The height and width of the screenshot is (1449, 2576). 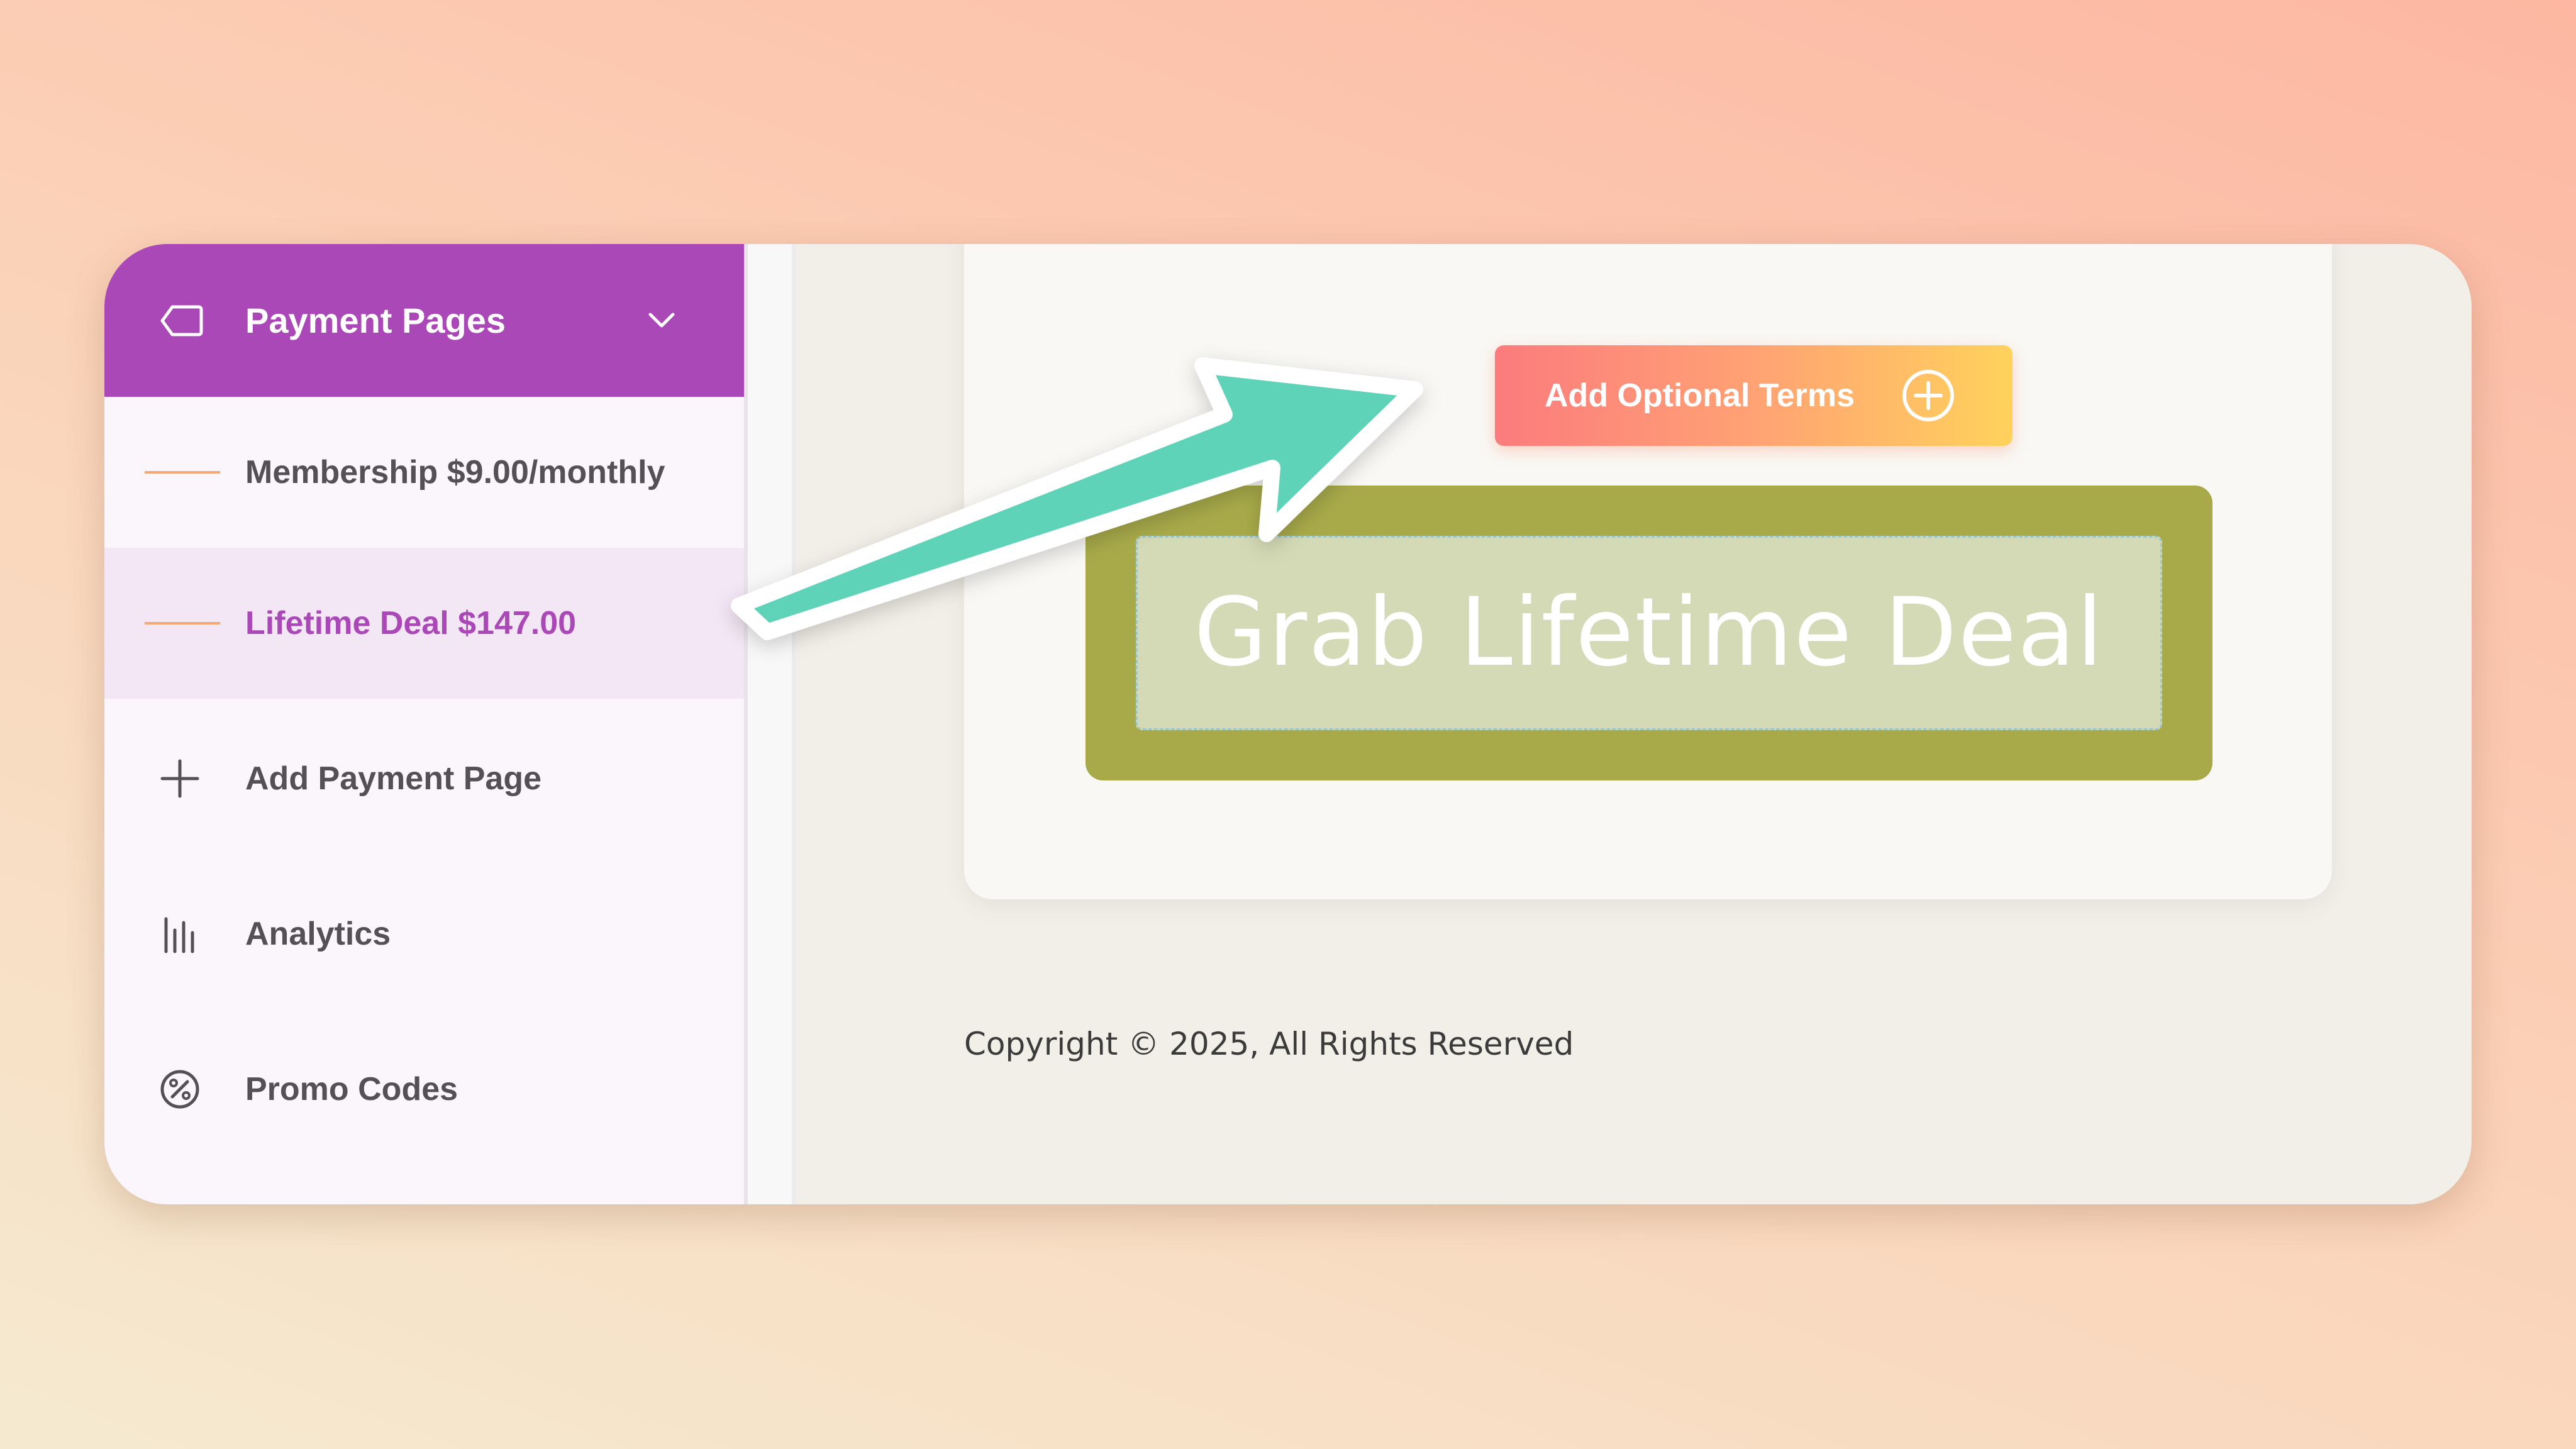 What do you see at coordinates (318, 934) in the screenshot?
I see `sidebar-item-label: Analytics` at bounding box center [318, 934].